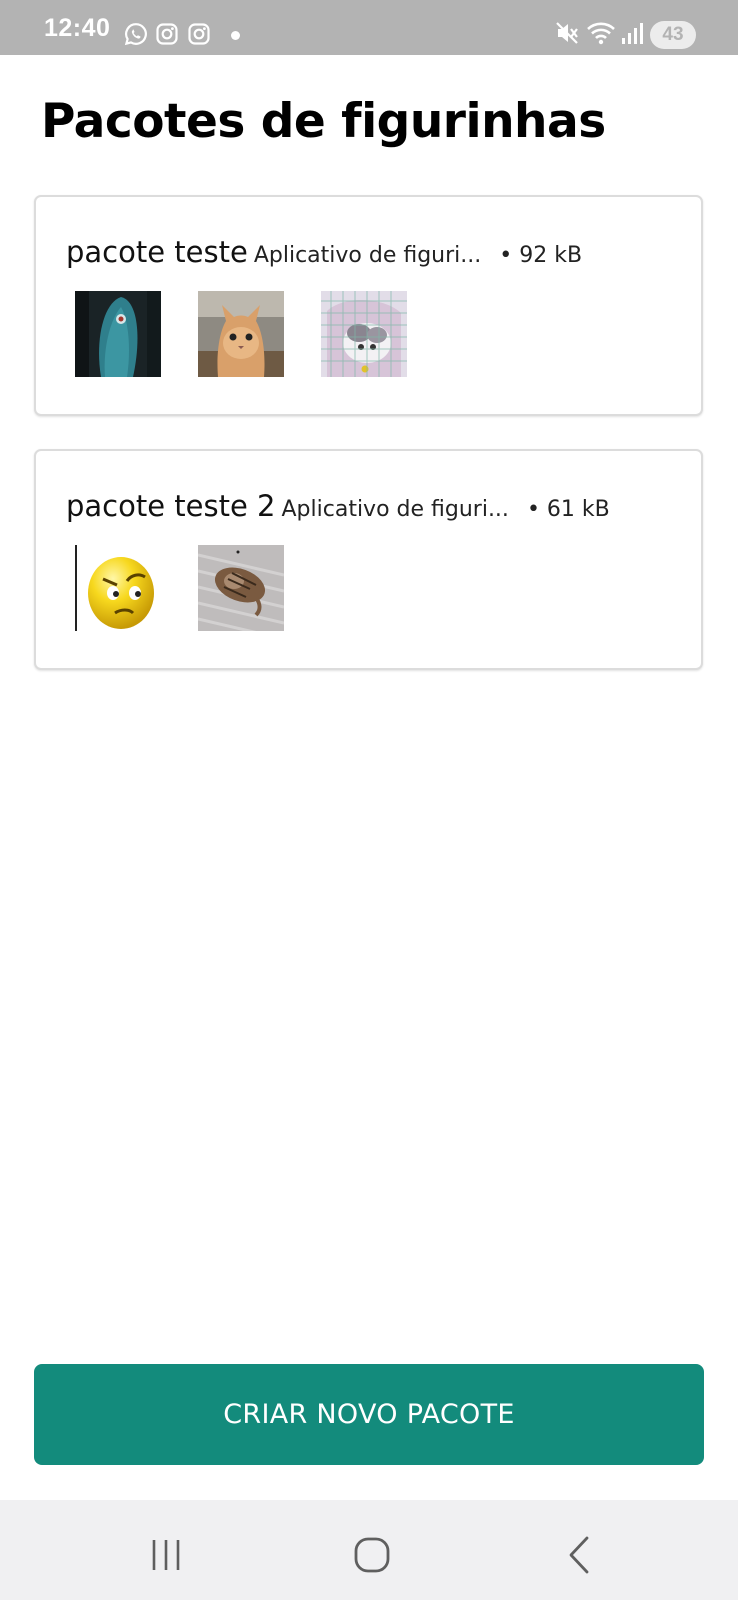 Image resolution: width=738 pixels, height=1600 pixels. I want to click on recent-apps-icon, so click(166, 1555).